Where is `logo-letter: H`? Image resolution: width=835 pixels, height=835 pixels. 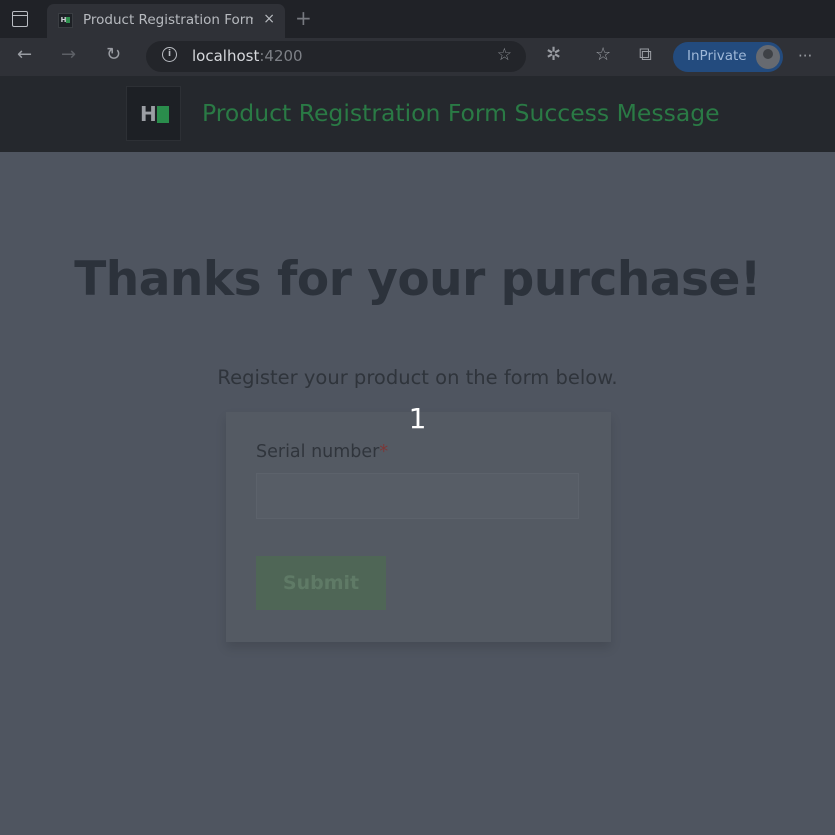 logo-letter: H is located at coordinates (148, 114).